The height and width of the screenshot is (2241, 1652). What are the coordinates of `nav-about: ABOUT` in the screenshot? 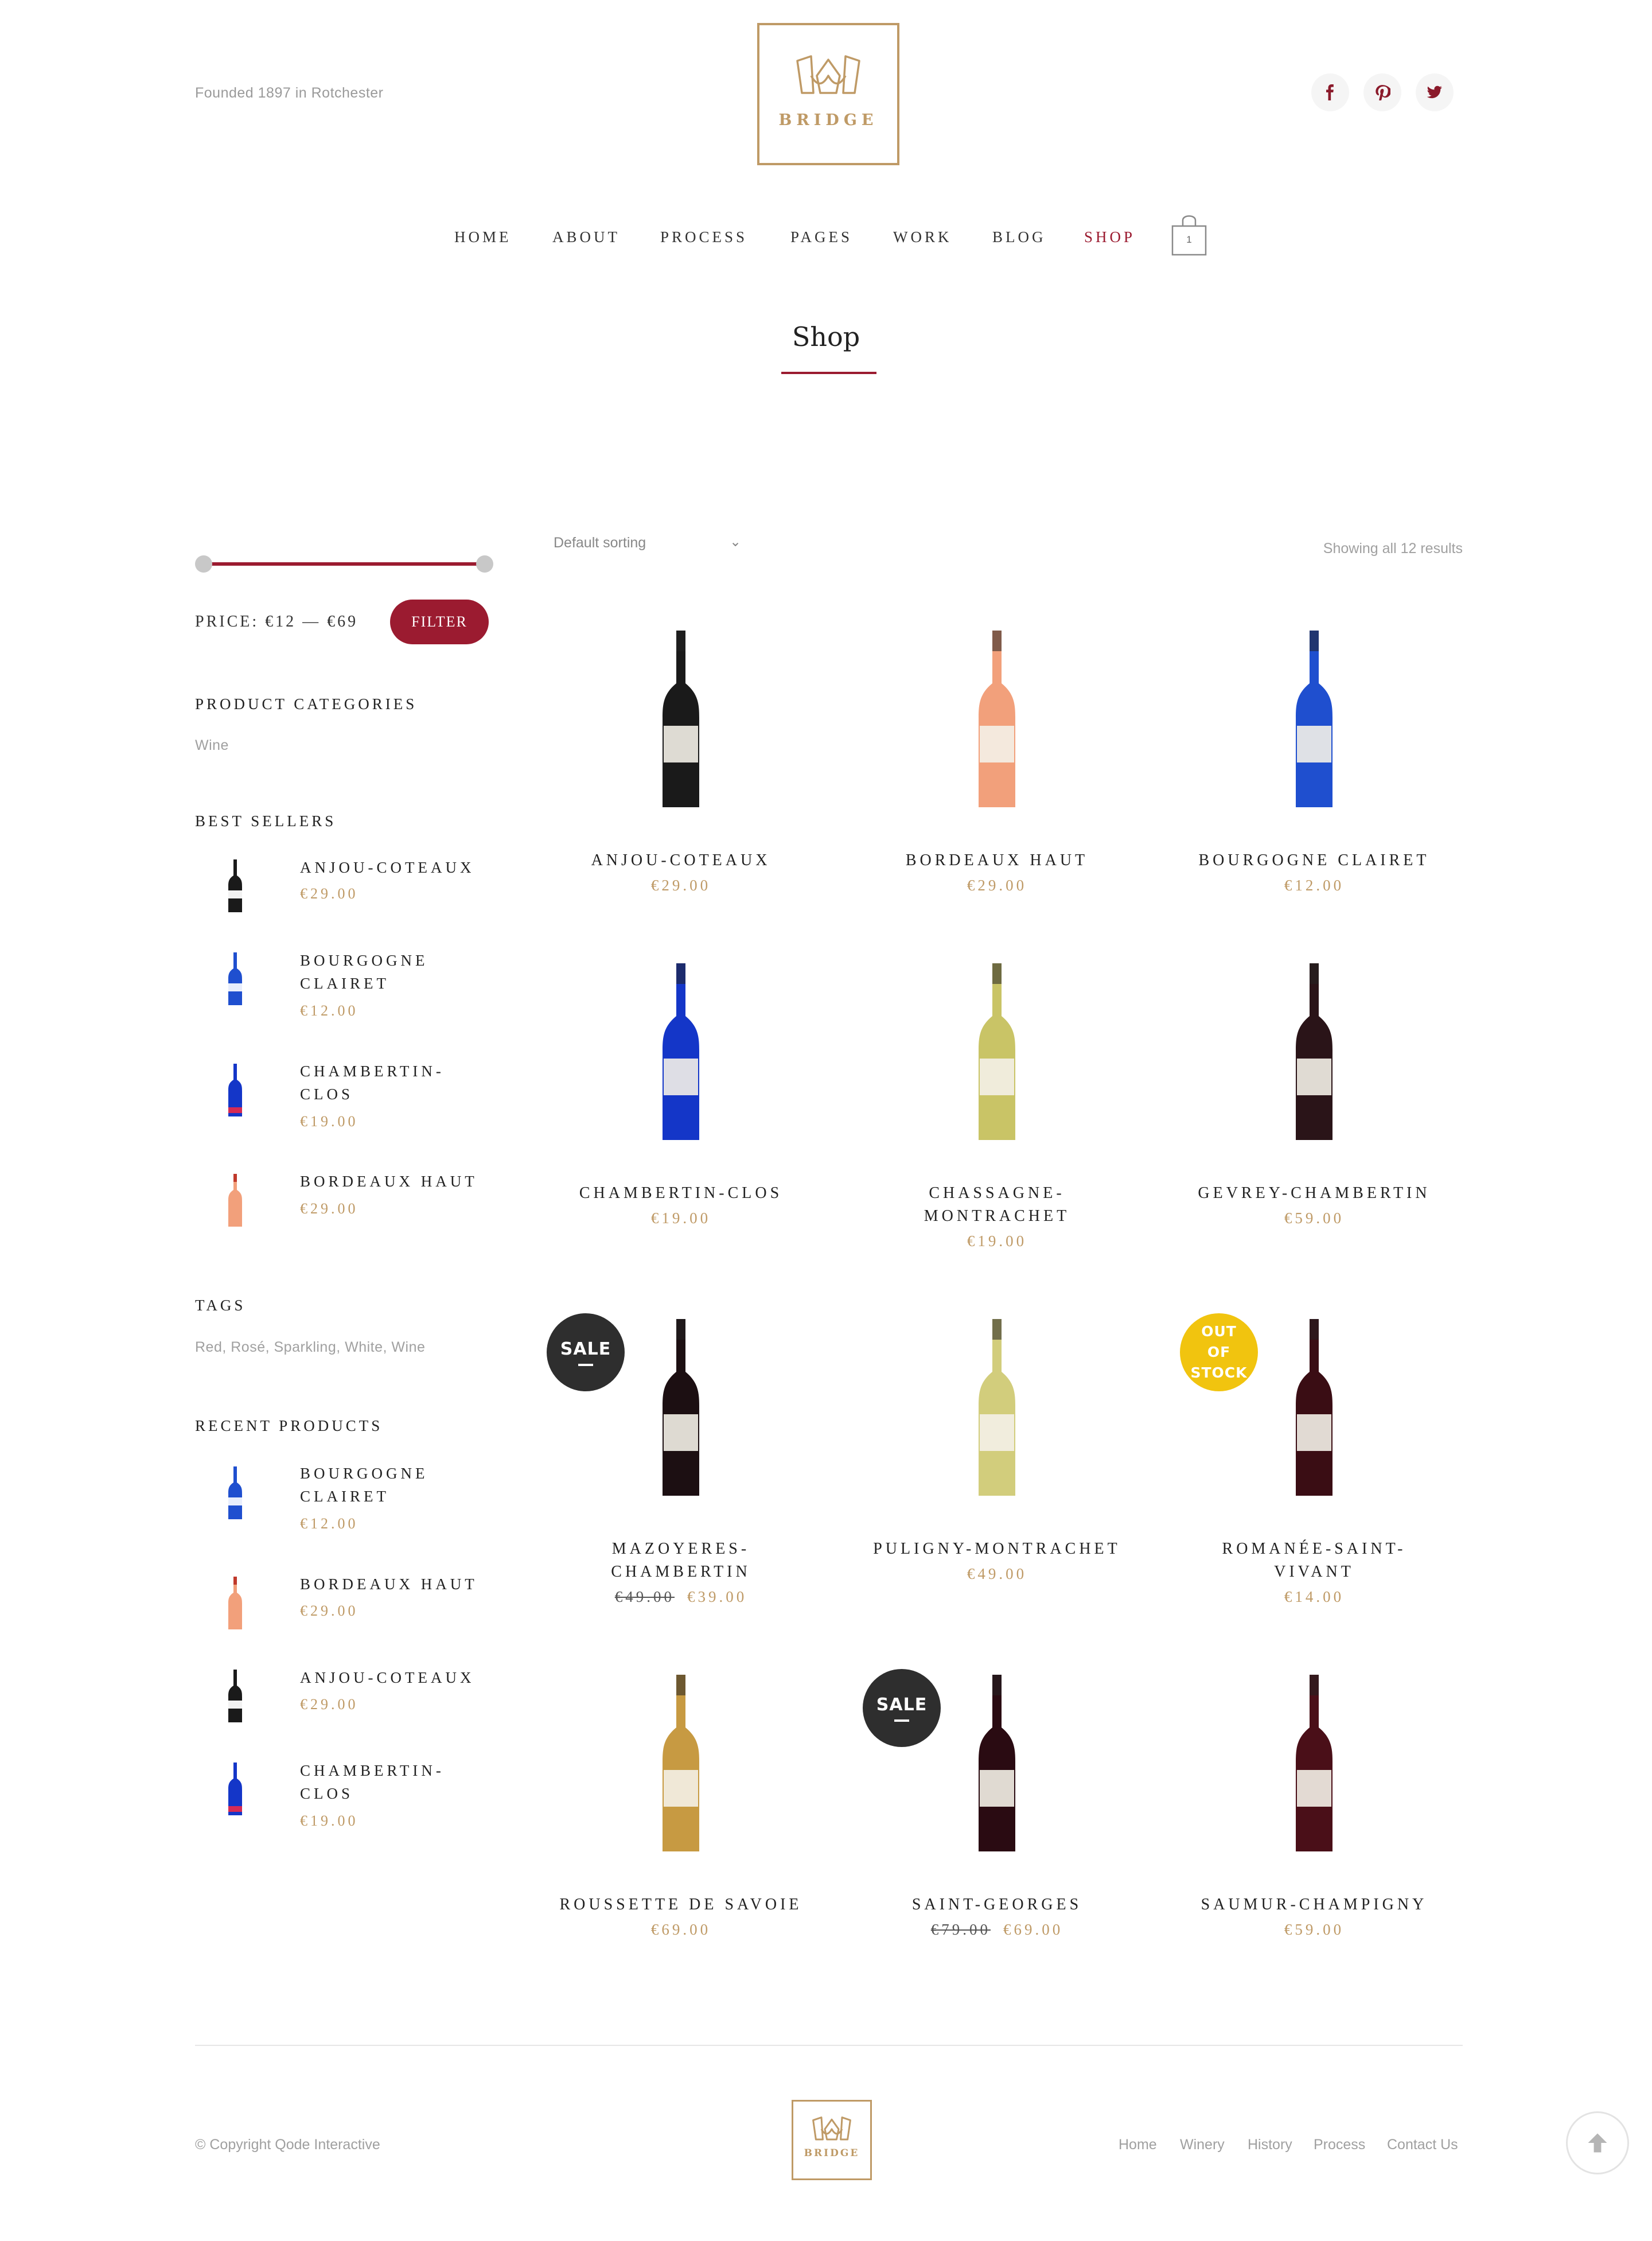 It's located at (586, 237).